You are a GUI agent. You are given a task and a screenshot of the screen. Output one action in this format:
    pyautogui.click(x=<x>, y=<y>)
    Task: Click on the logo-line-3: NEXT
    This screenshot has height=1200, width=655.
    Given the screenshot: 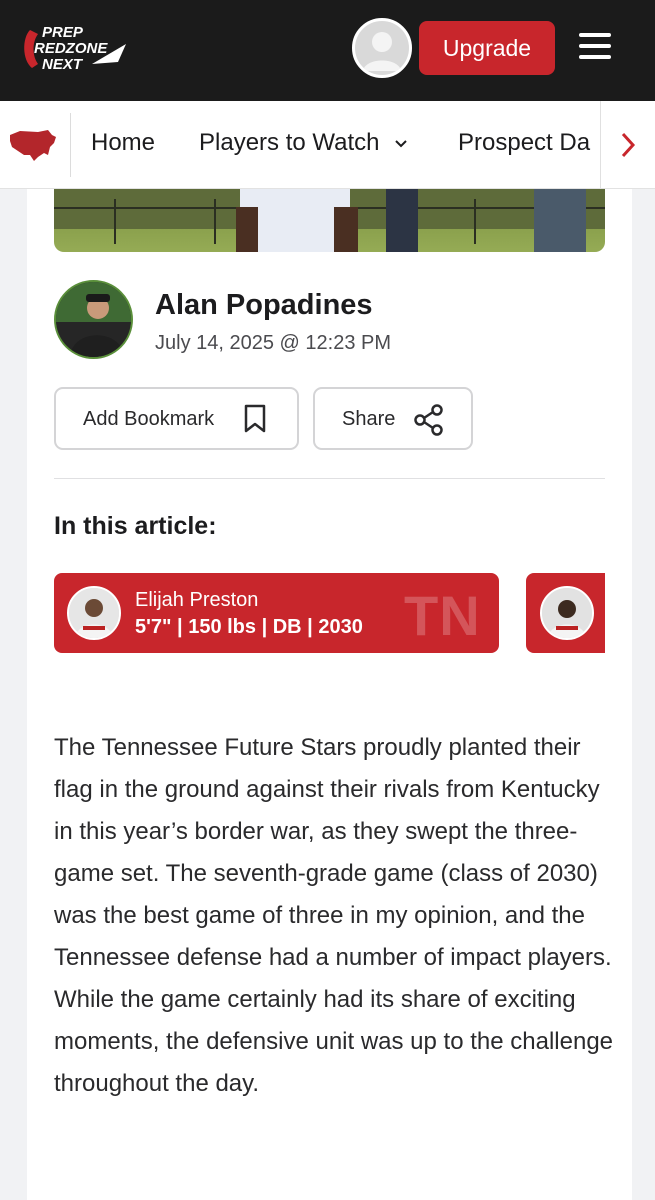 What is the action you would take?
    pyautogui.click(x=63, y=64)
    